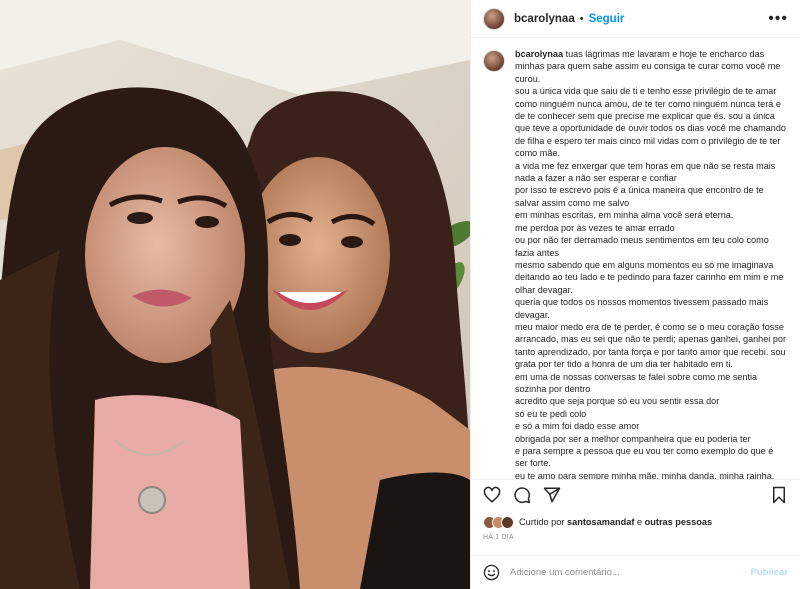  I want to click on more-horizontal-icon: •••, so click(778, 19).